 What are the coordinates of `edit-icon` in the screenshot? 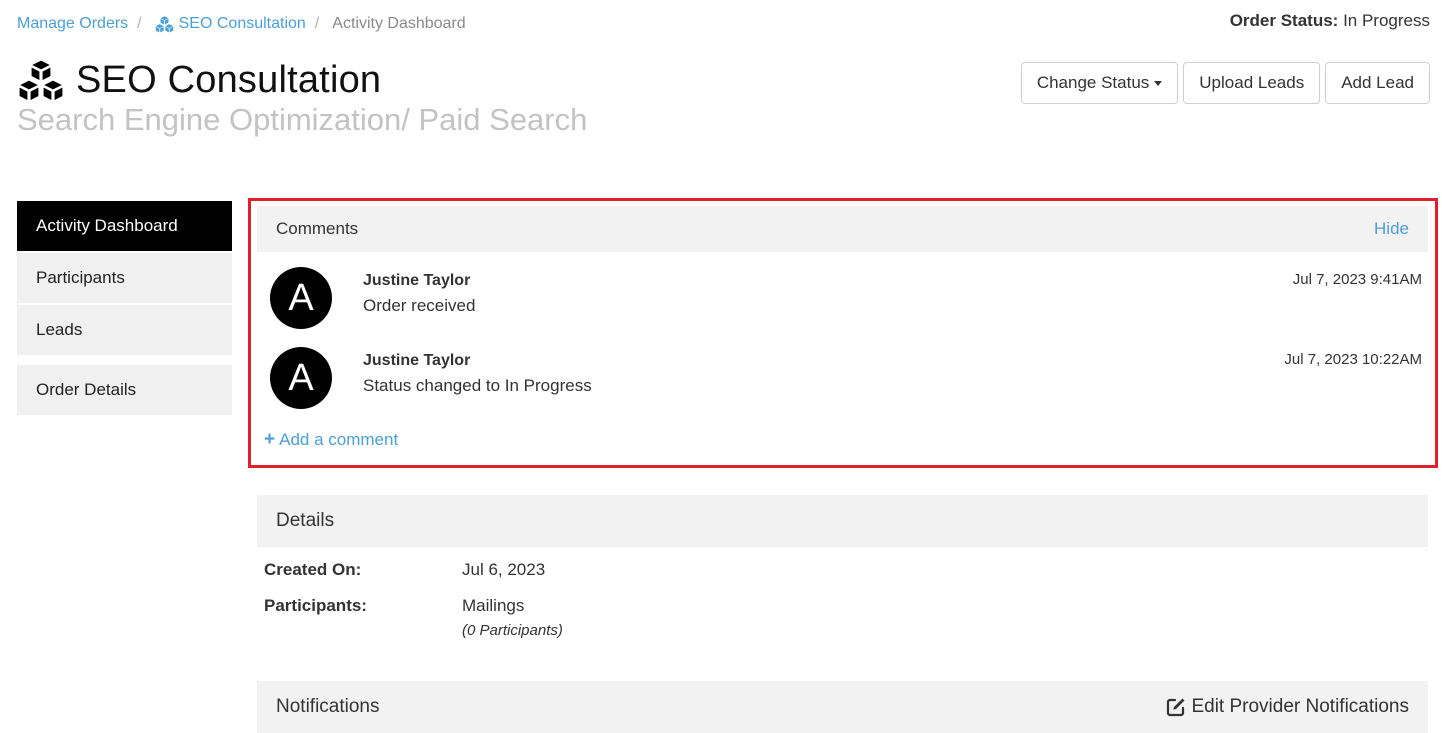 It's located at (1176, 707).